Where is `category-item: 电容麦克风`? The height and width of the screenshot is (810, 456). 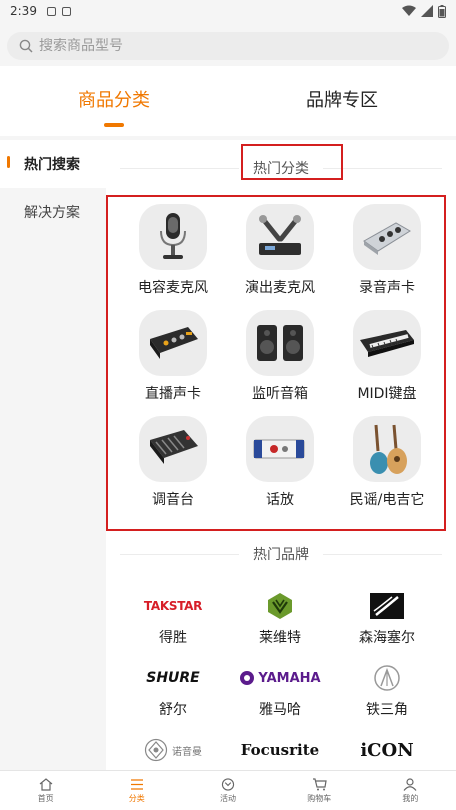
category-item: 电容麦克风 is located at coordinates (173, 257).